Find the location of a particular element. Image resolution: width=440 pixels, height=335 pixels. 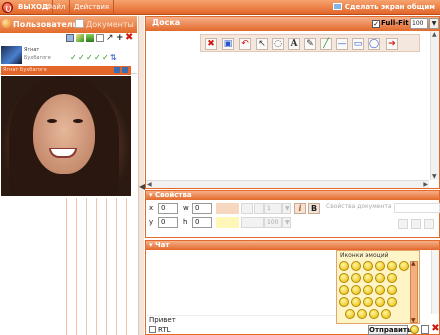

clear-icon: ✖ is located at coordinates (211, 44).